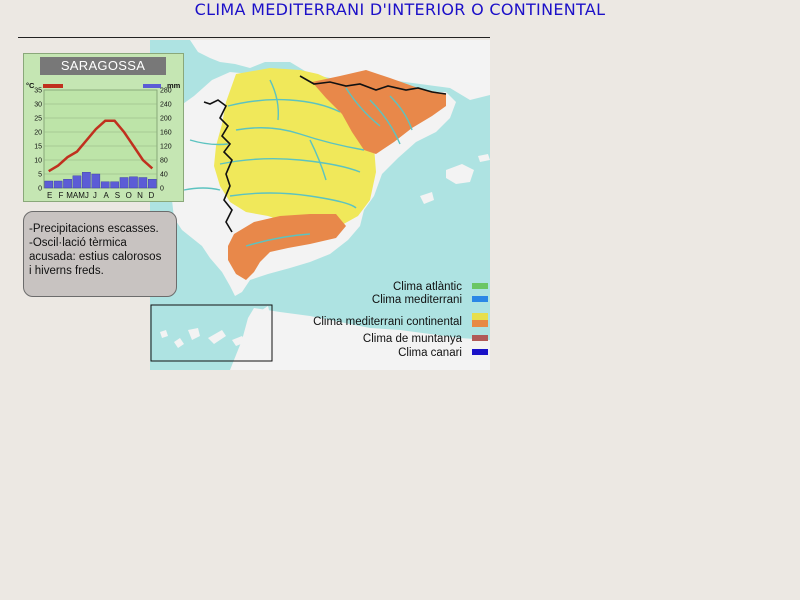  I want to click on month-label: S, so click(117, 195).